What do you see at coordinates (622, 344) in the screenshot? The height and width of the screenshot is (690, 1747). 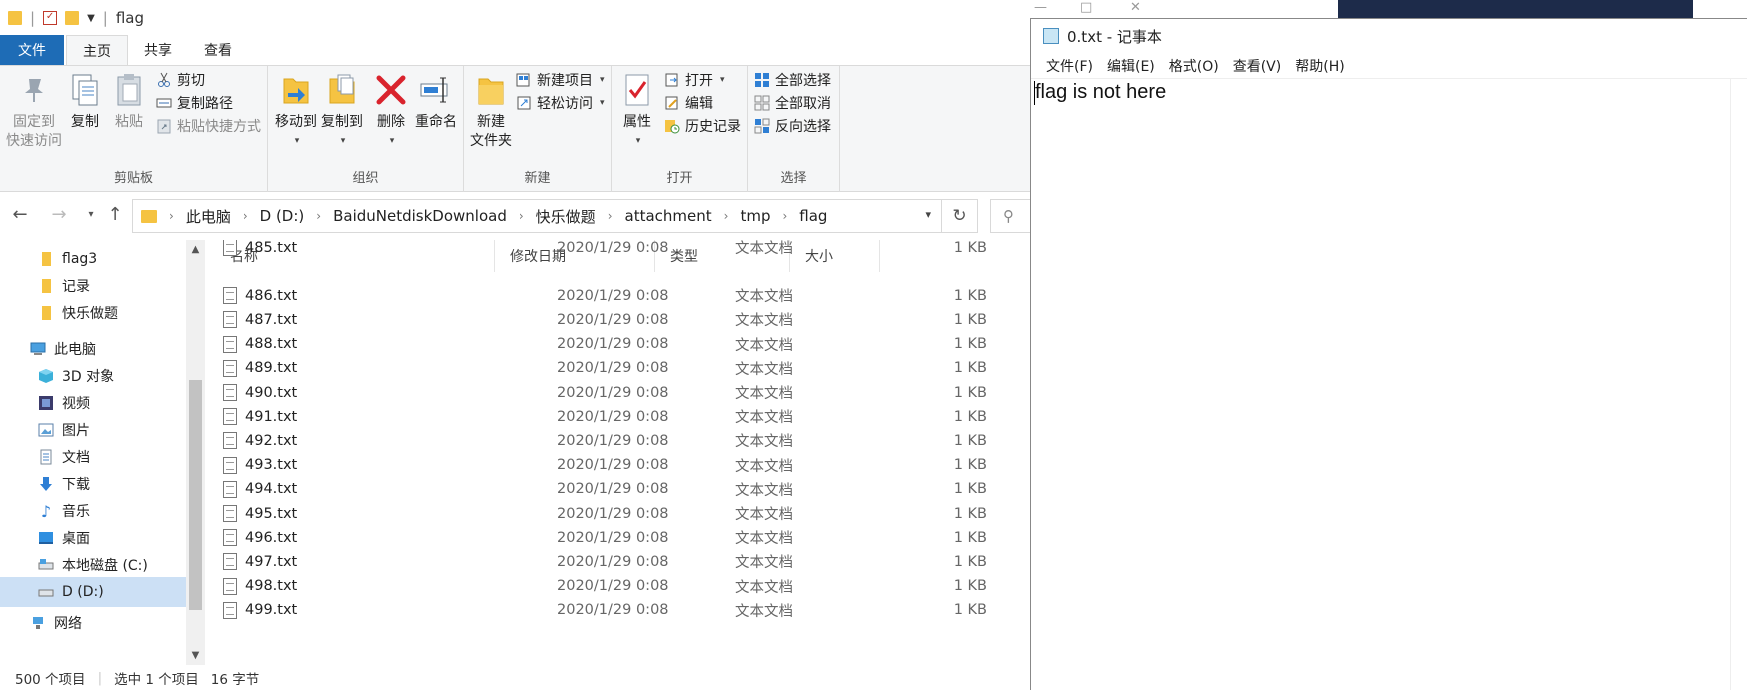 I see `table-row: 488.txt 2020/1/29 0:08 文本文档 1 KB` at bounding box center [622, 344].